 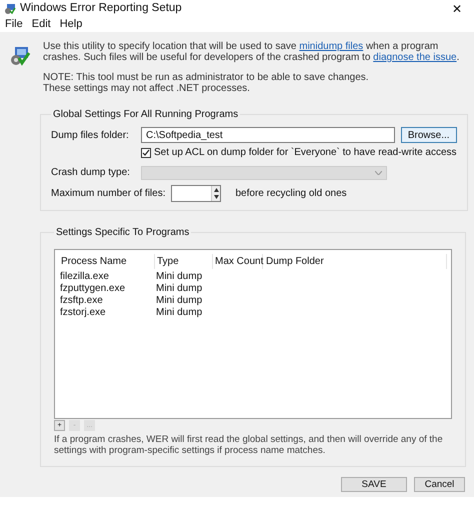 I want to click on field-label: Maximum number of files:, so click(x=108, y=194).